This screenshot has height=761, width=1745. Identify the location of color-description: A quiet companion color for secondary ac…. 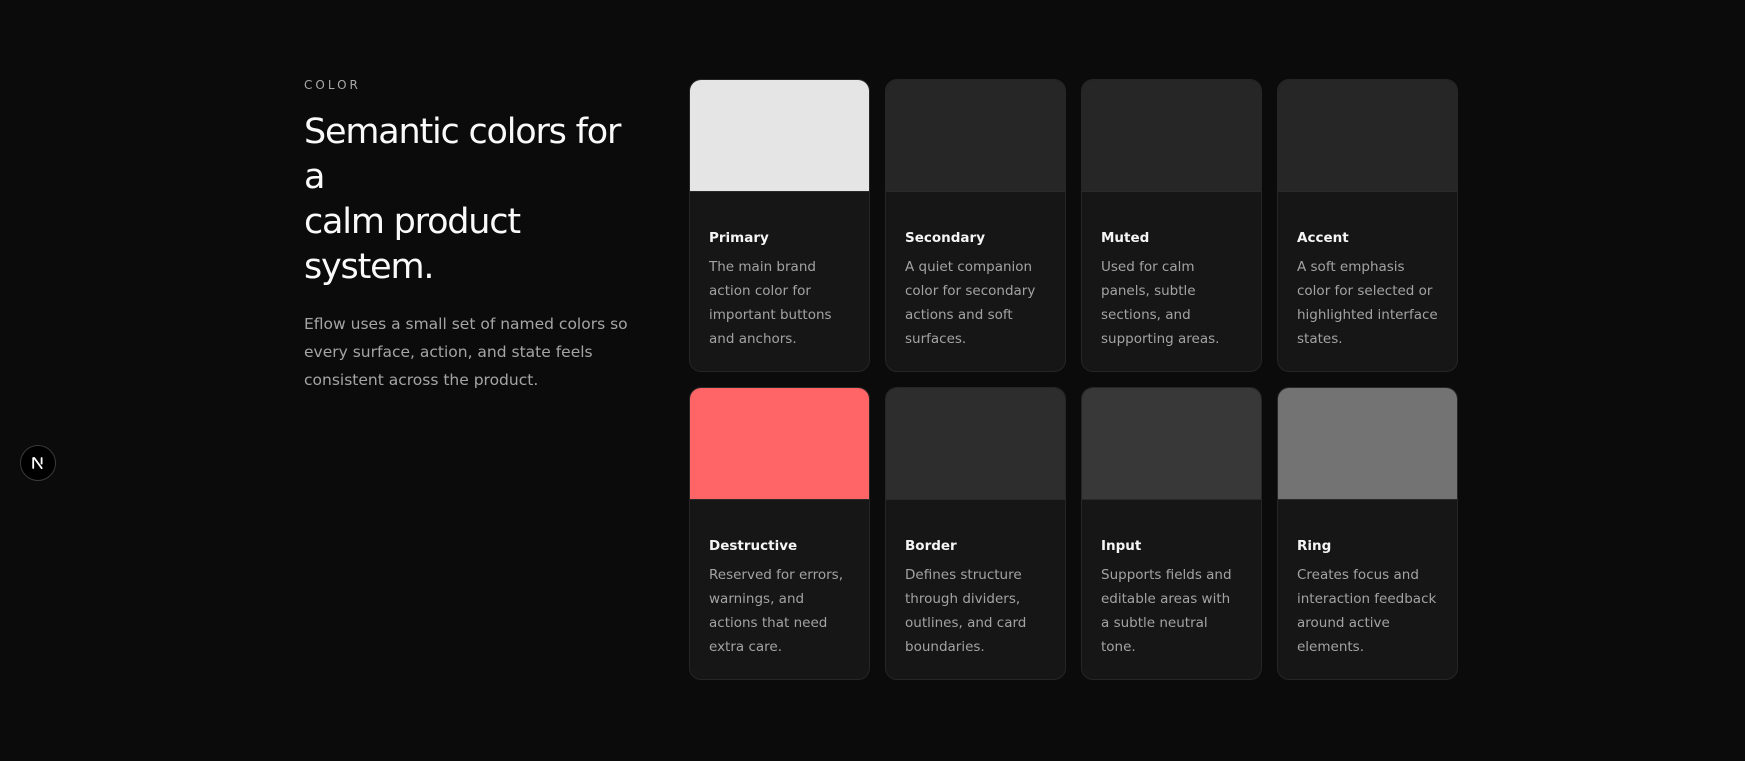
(970, 303).